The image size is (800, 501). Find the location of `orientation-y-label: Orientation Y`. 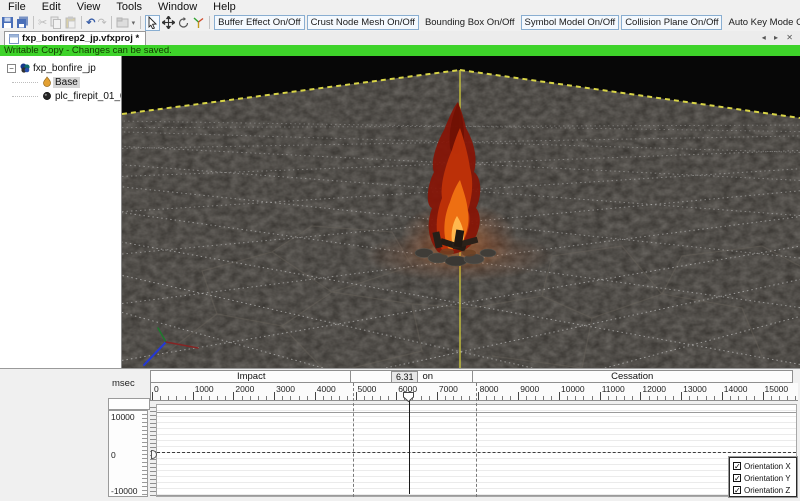

orientation-y-label: Orientation Y is located at coordinates (767, 478).